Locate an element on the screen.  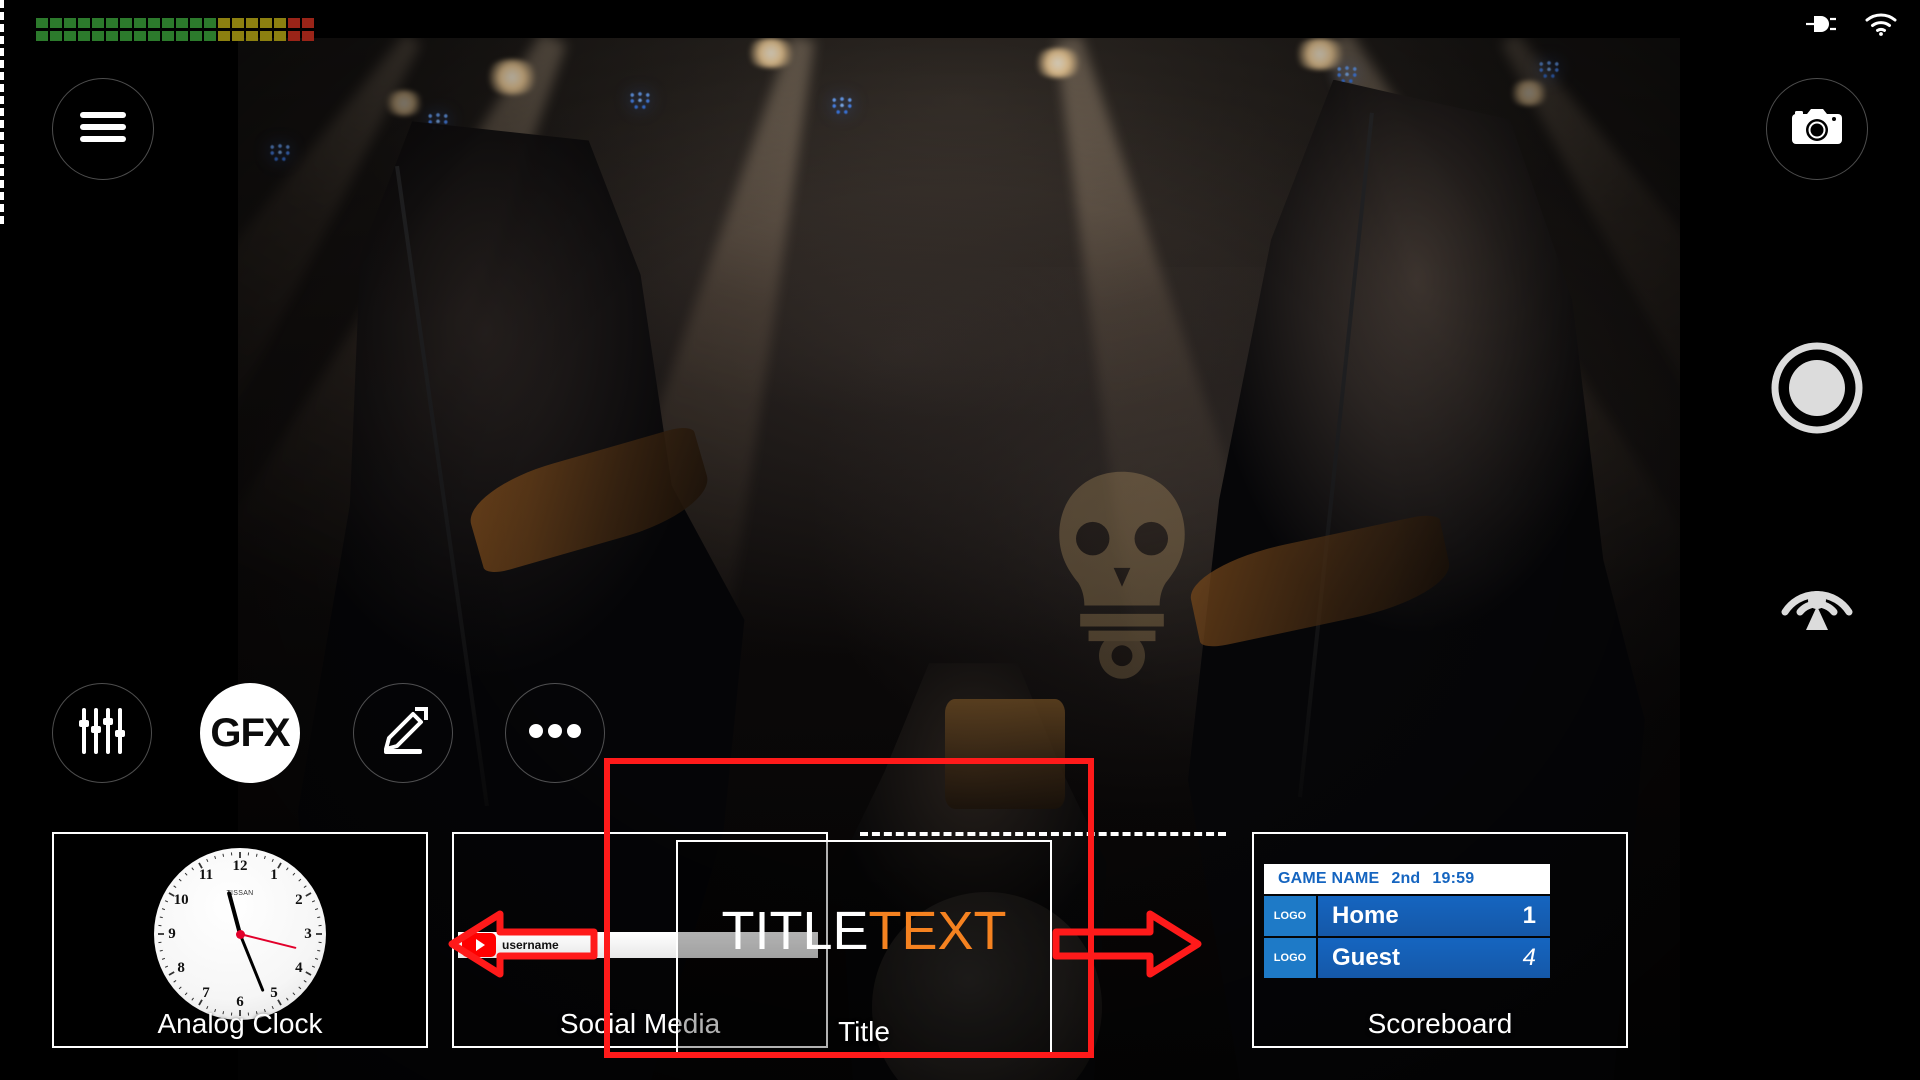
title-primary-text: TITLE is located at coordinates (795, 931).